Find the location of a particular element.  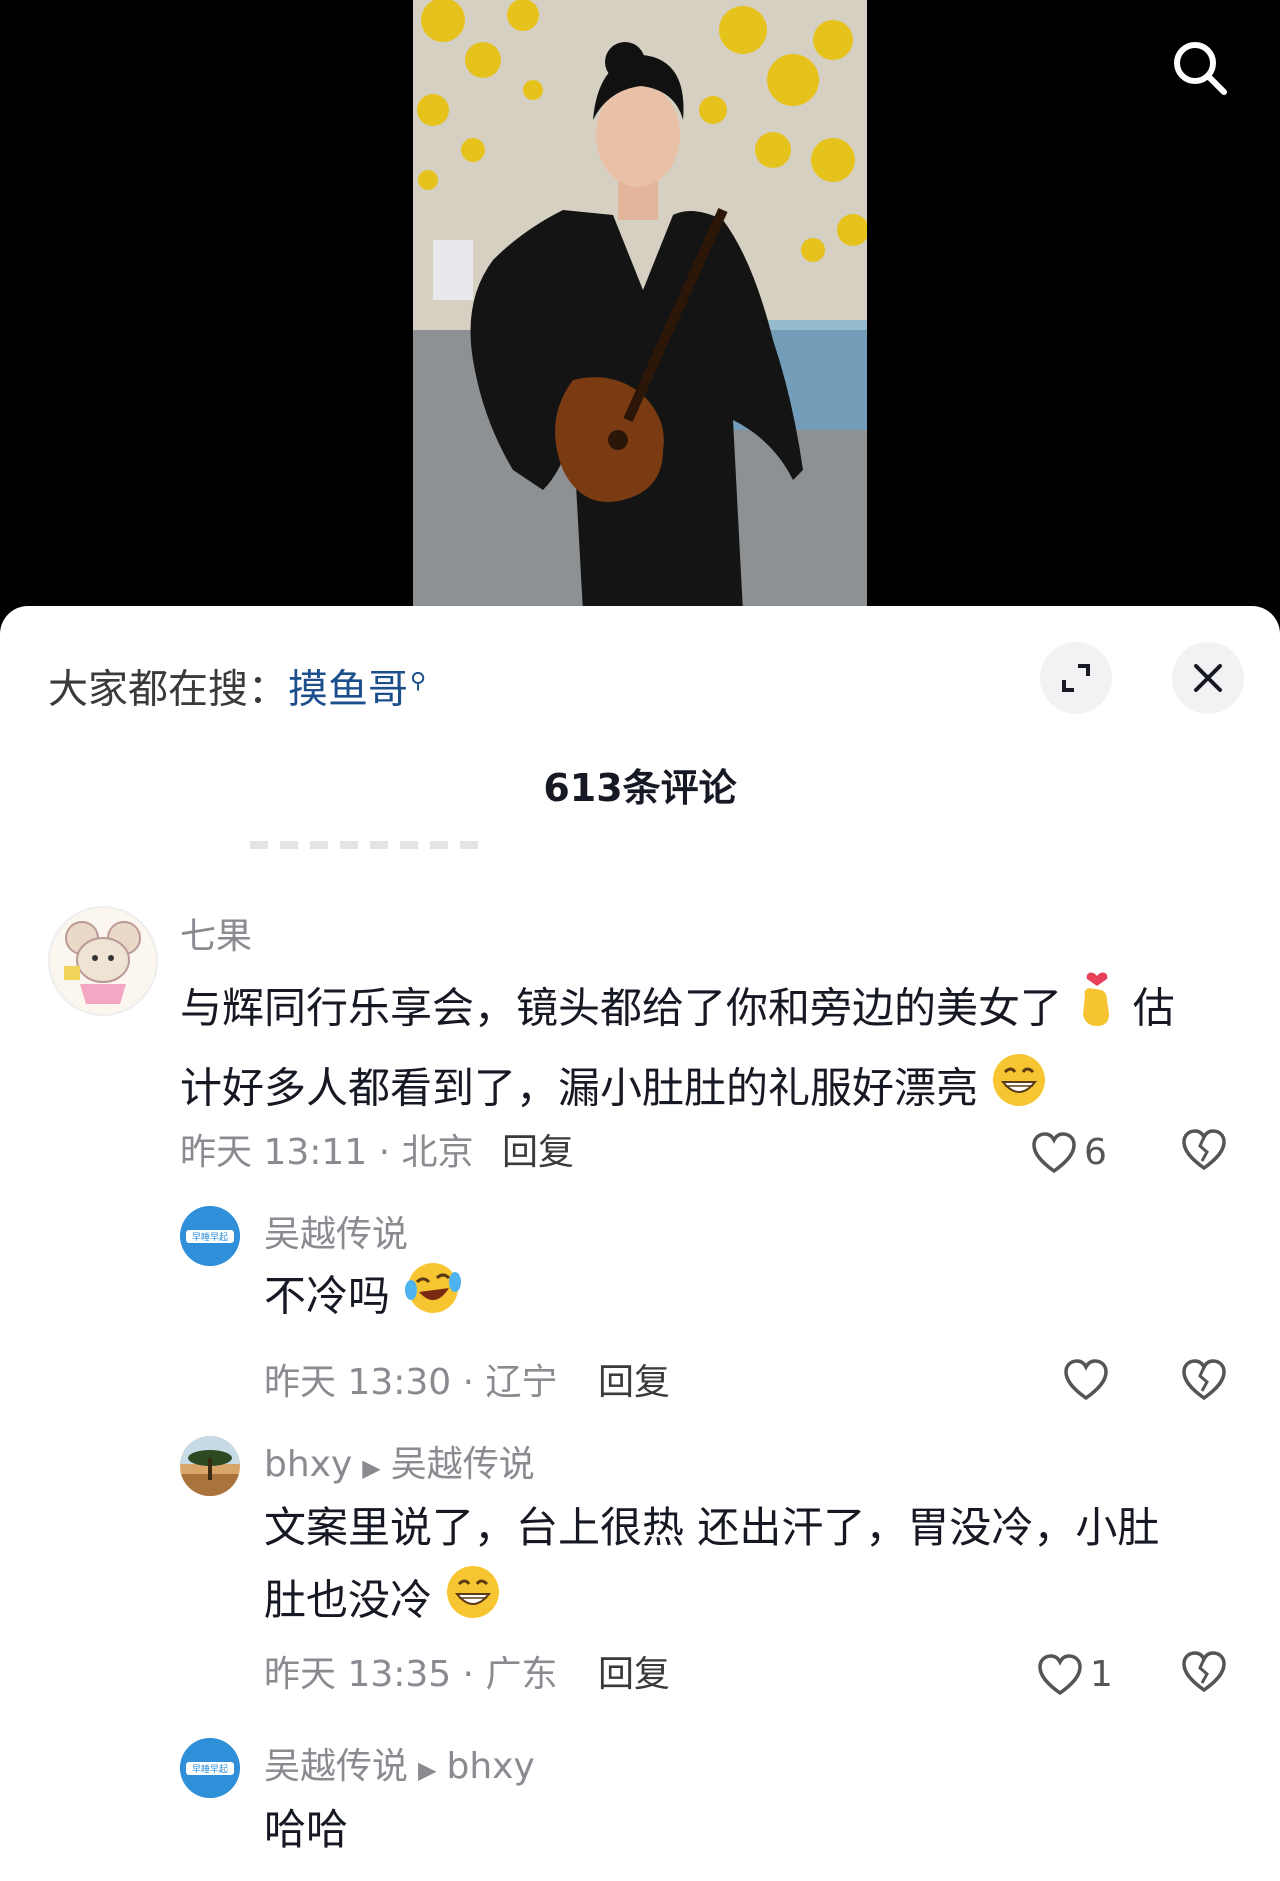

search-button is located at coordinates (1200, 68).